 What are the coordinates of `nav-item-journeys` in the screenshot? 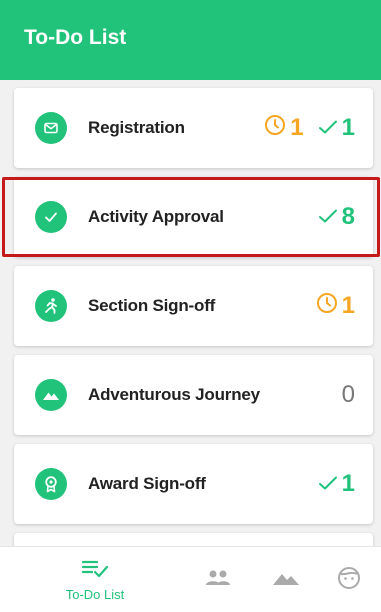 It's located at (286, 579).